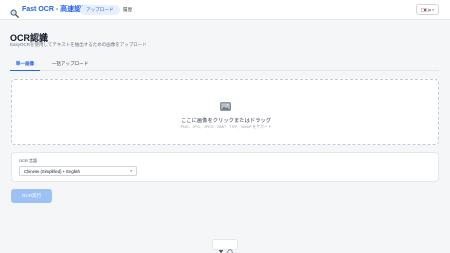 This screenshot has width=450, height=253. I want to click on language-switcher: ja ▾, so click(427, 9).